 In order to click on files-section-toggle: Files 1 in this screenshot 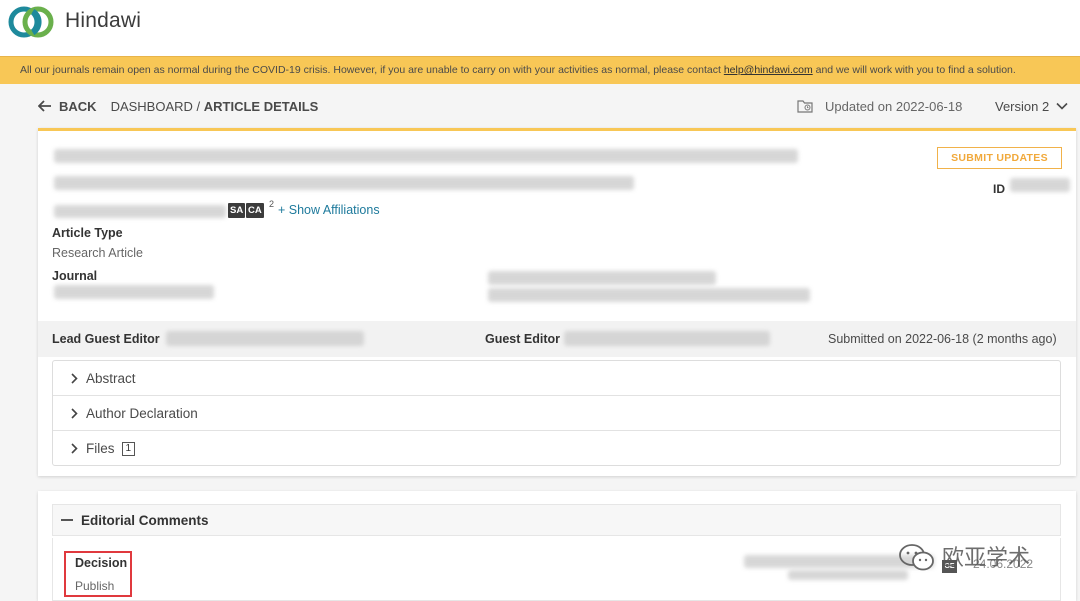, I will do `click(556, 448)`.